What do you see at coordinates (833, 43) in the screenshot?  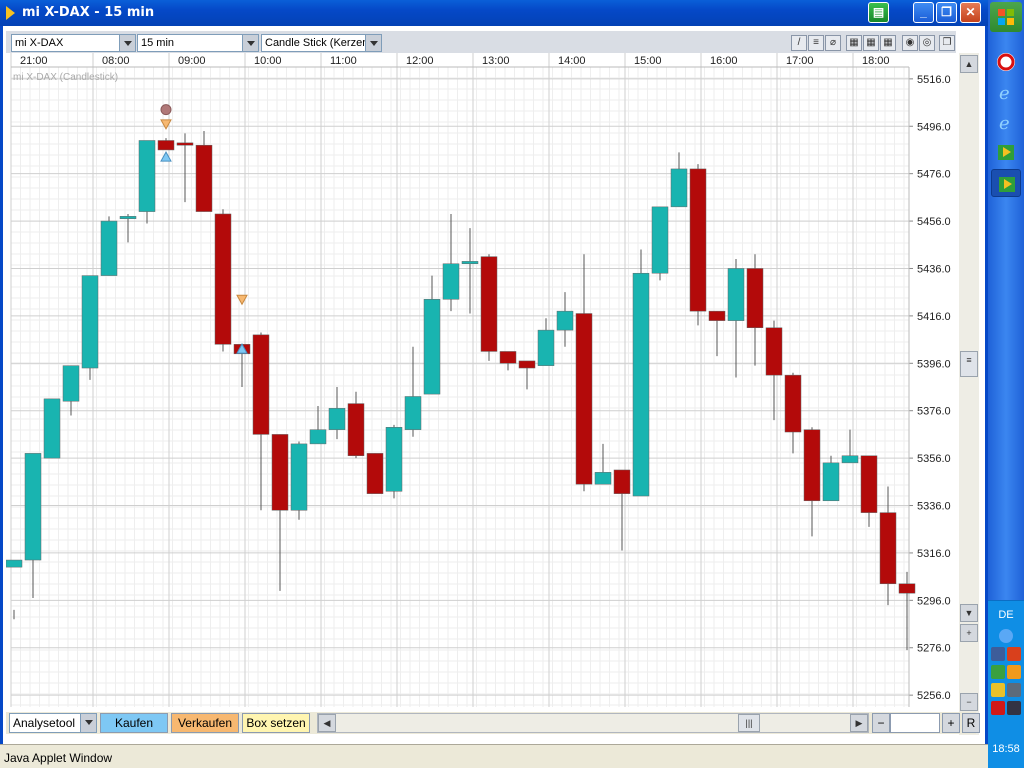 I see `diameter-icon: ⌀` at bounding box center [833, 43].